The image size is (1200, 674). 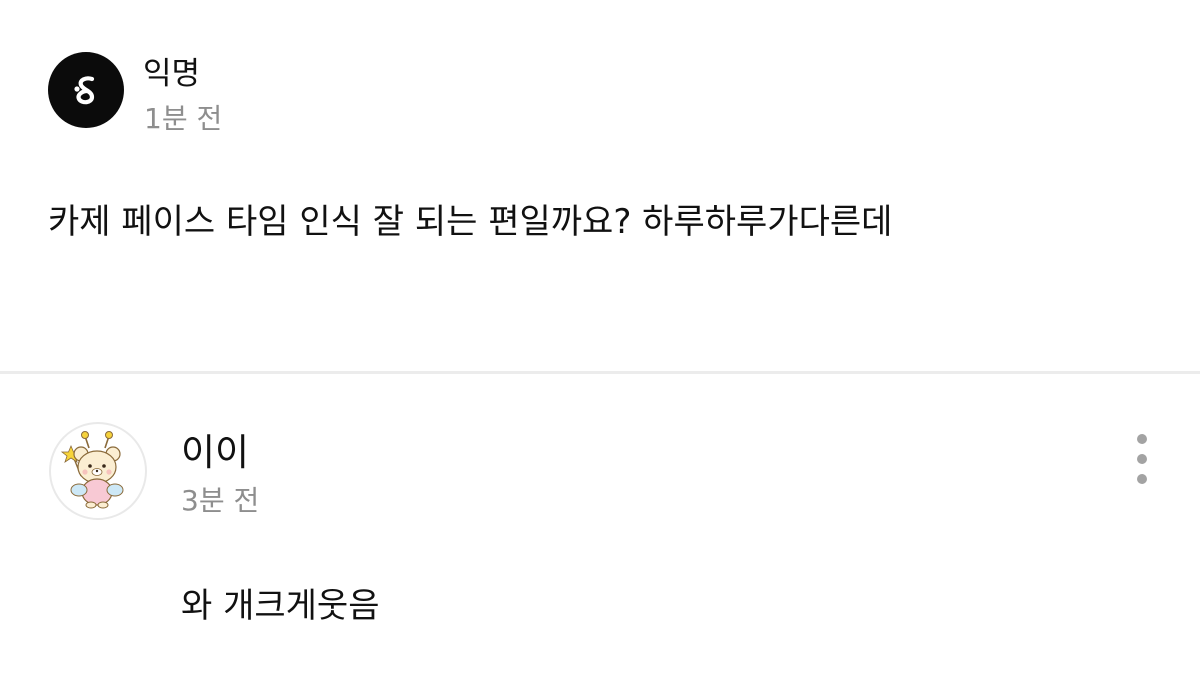 I want to click on bear-fairy-illustration, so click(x=92, y=470).